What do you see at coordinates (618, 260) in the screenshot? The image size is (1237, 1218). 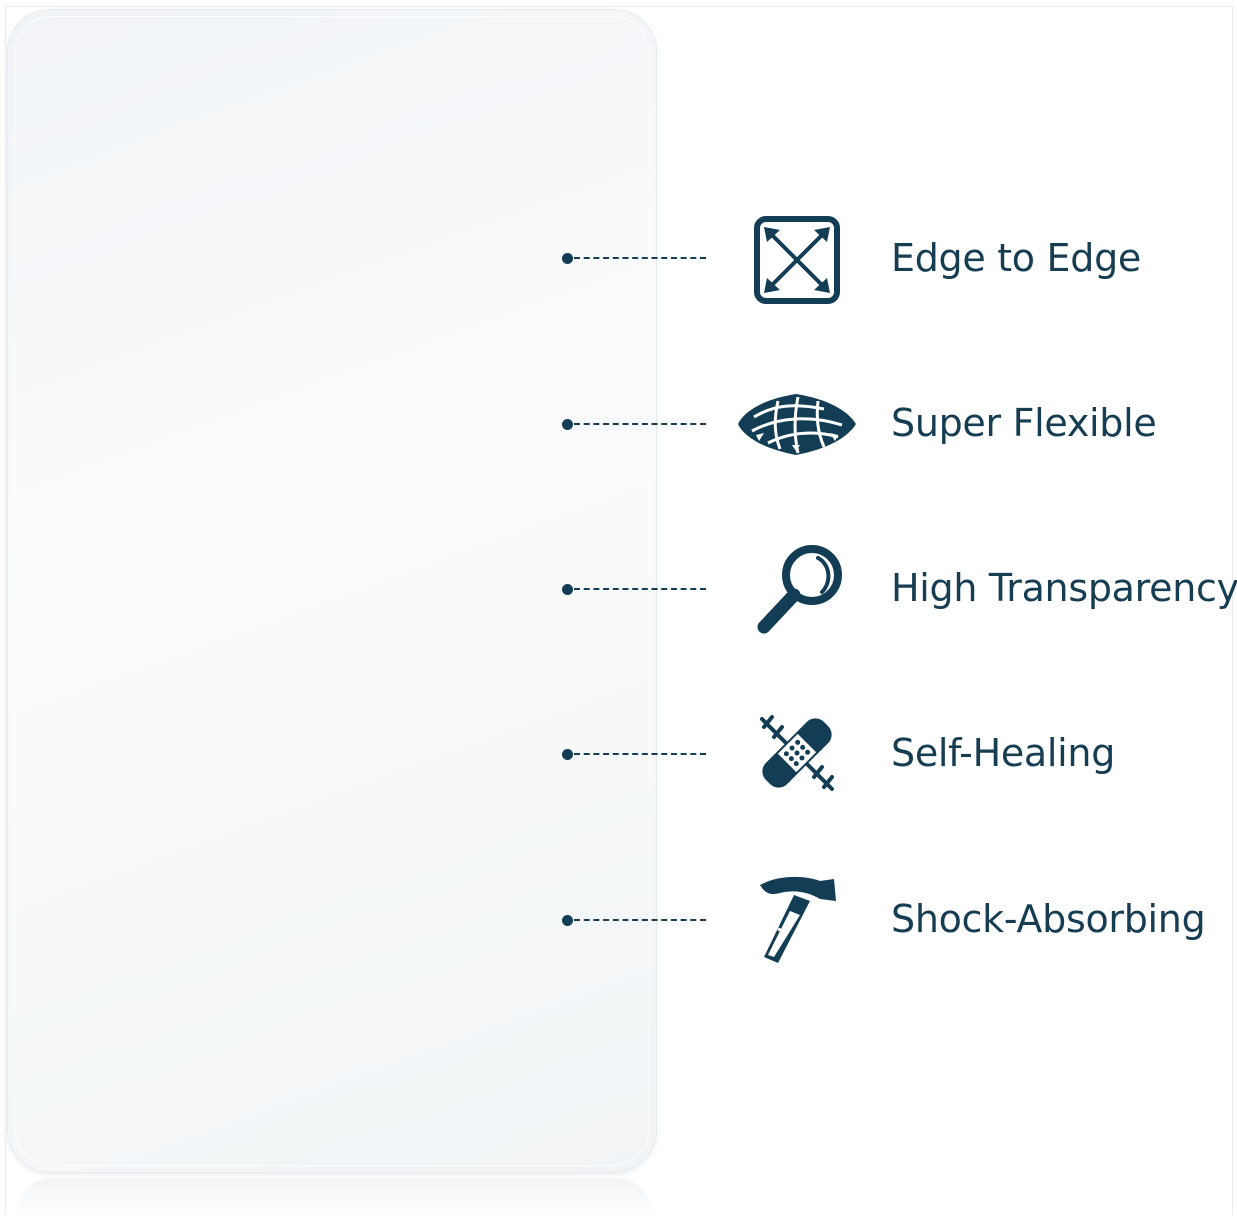 I see `feature-edge-to-edge: Edge to Edge` at bounding box center [618, 260].